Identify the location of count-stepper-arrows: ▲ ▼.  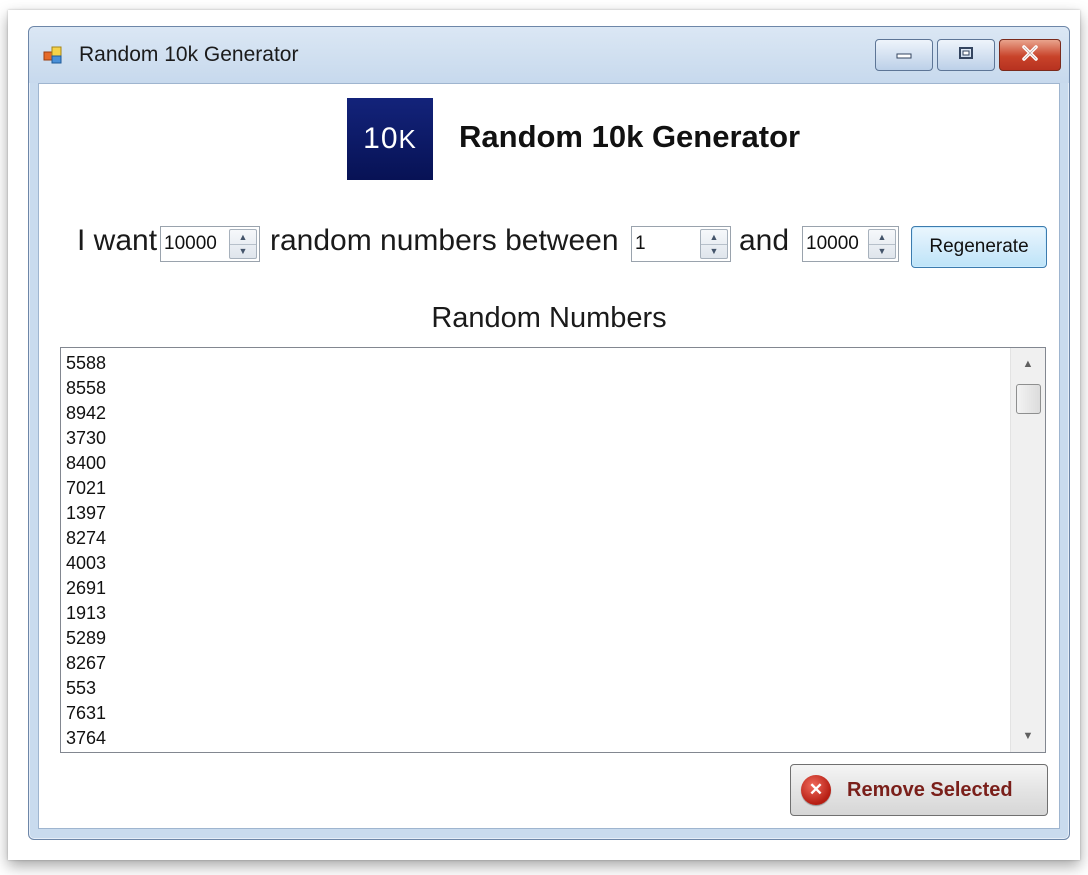
(243, 244).